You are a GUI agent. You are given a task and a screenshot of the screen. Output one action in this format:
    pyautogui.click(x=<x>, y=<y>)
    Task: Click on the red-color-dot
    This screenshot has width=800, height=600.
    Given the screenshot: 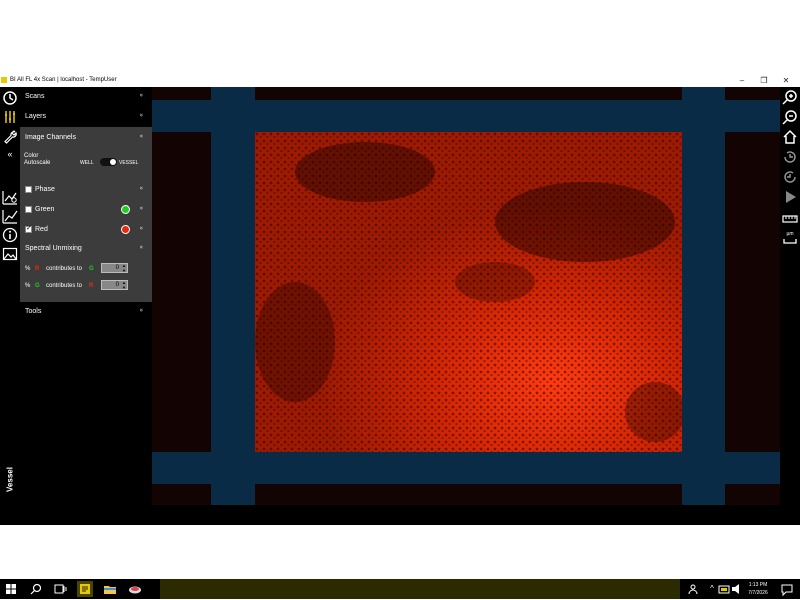 What is the action you would take?
    pyautogui.click(x=125, y=229)
    